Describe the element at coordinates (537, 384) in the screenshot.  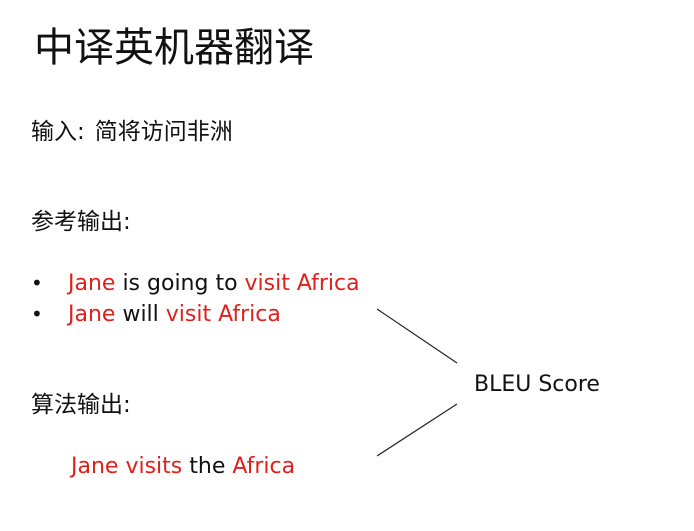
I see `bleu-score-label: BLEU Score` at that location.